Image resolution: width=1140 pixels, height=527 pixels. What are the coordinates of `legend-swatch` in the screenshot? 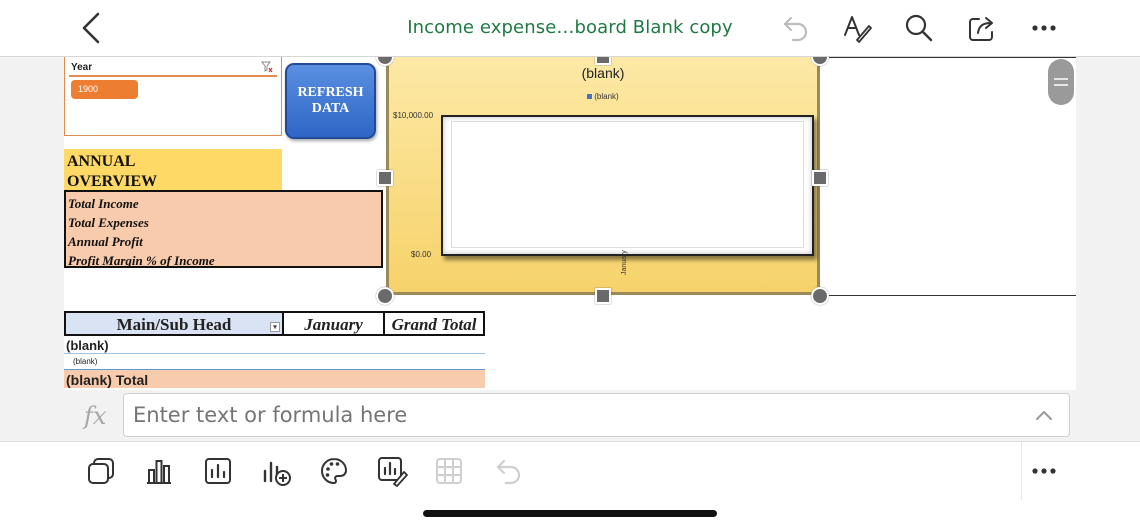 It's located at (590, 96).